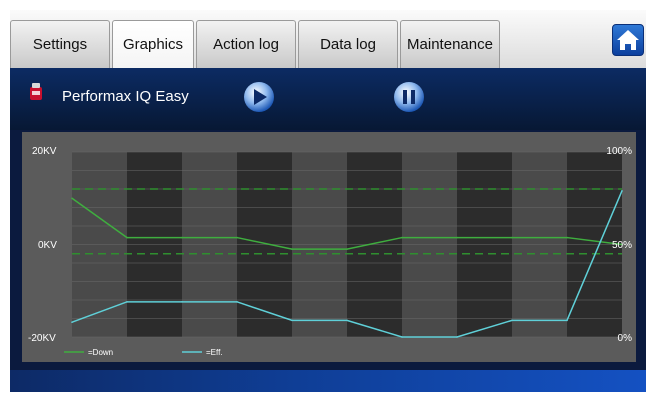 Image resolution: width=654 pixels, height=396 pixels. I want to click on tab-graphics: Graphics, so click(153, 44).